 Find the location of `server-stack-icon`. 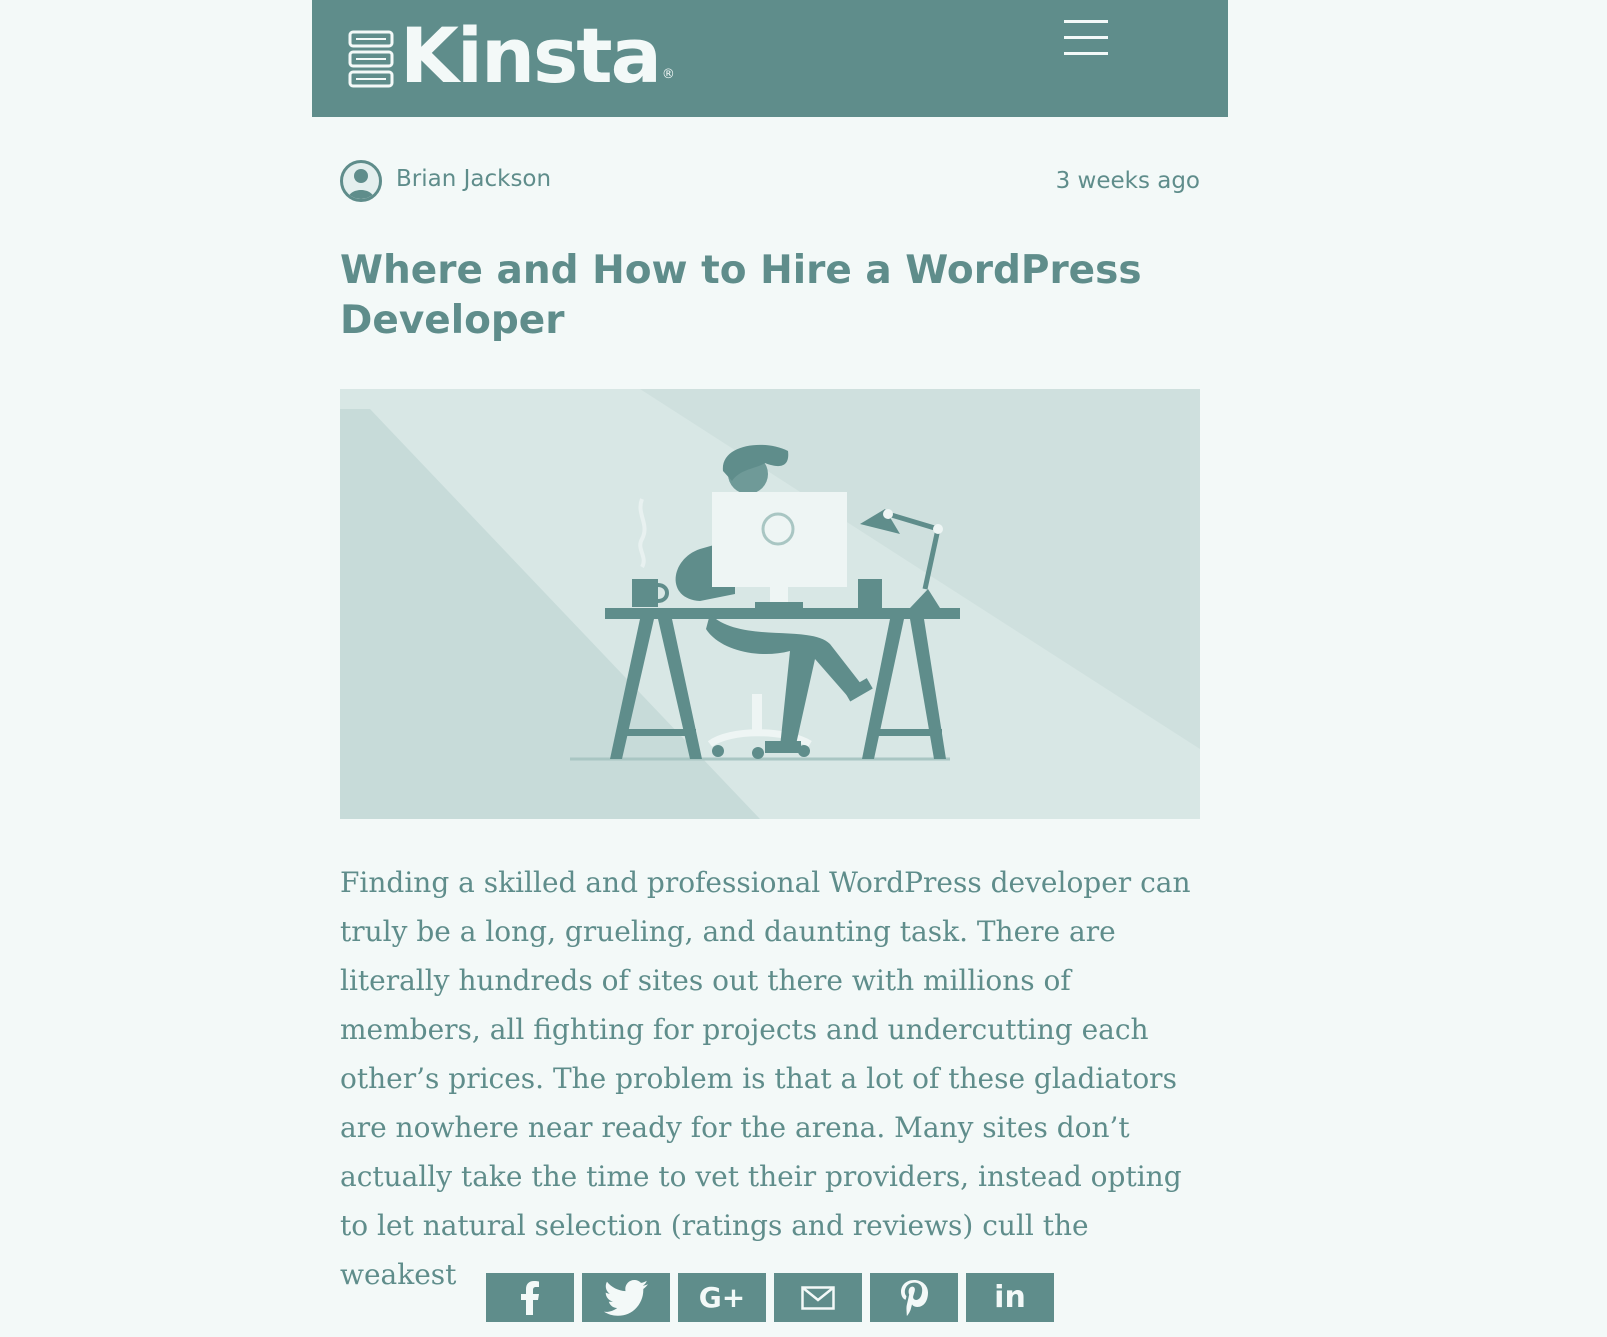

server-stack-icon is located at coordinates (371, 59).